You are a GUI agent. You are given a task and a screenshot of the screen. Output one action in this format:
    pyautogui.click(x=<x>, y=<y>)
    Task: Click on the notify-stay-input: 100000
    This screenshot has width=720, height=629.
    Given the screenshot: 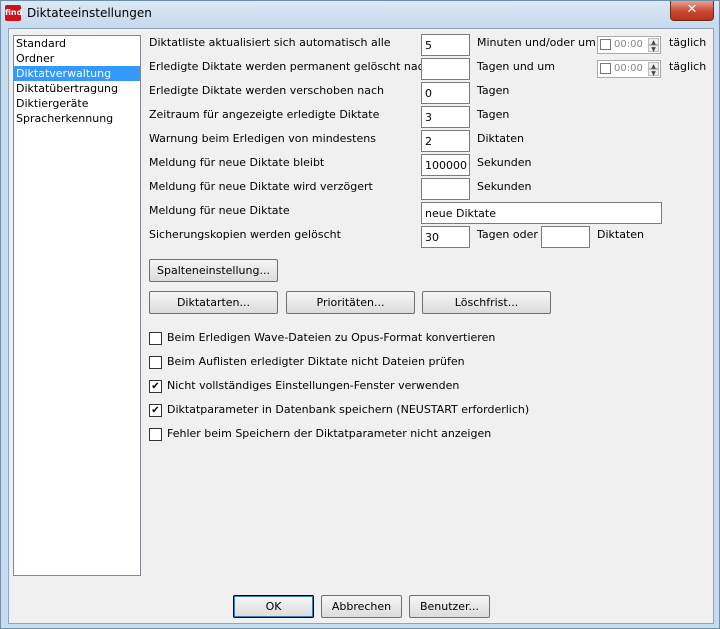 What is the action you would take?
    pyautogui.click(x=445, y=165)
    